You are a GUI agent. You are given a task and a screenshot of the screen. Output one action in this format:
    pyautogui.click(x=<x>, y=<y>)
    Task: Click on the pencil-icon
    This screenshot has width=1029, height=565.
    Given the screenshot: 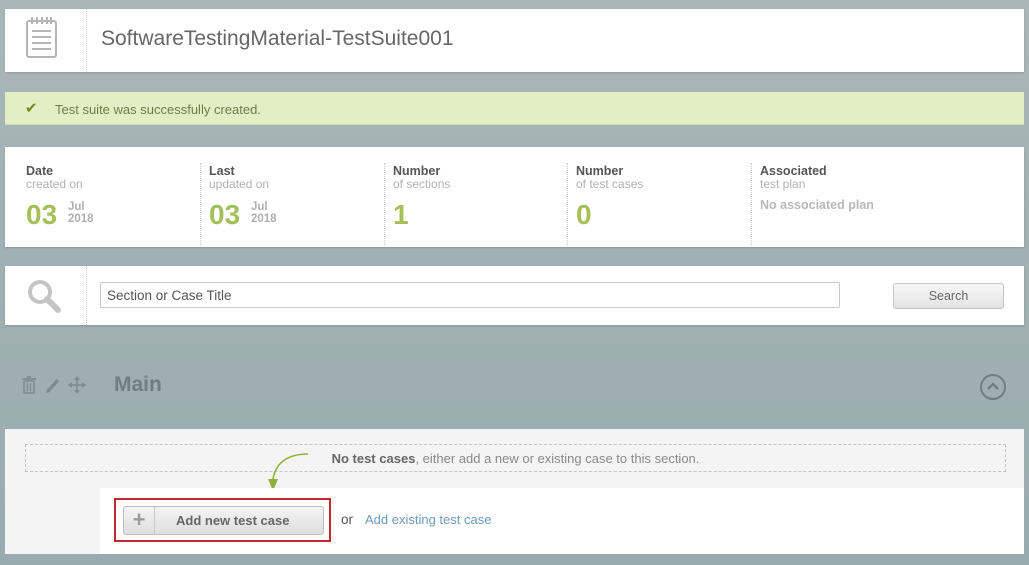 What is the action you would take?
    pyautogui.click(x=53, y=386)
    